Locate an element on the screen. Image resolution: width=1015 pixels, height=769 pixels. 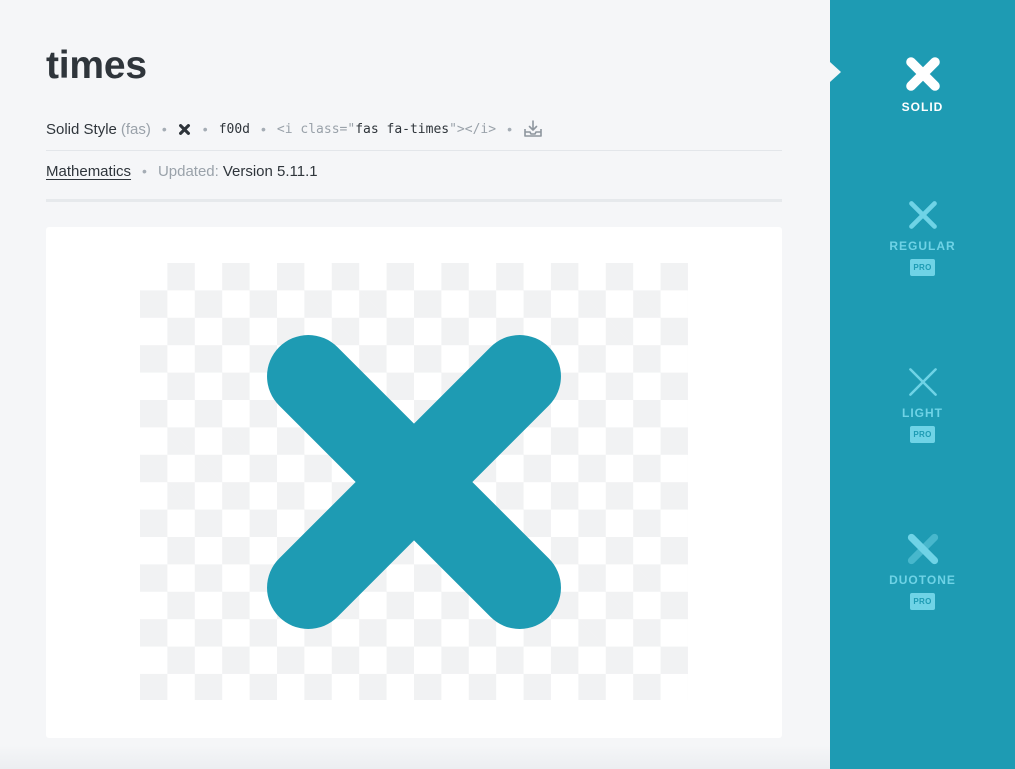
section-divider is located at coordinates (414, 200).